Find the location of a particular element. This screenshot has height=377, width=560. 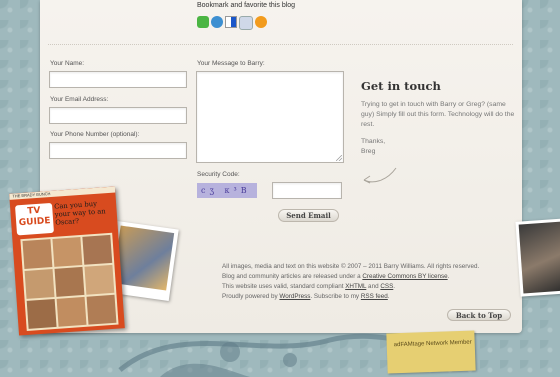

magazine-logo: TV GUIDE is located at coordinates (35, 219).